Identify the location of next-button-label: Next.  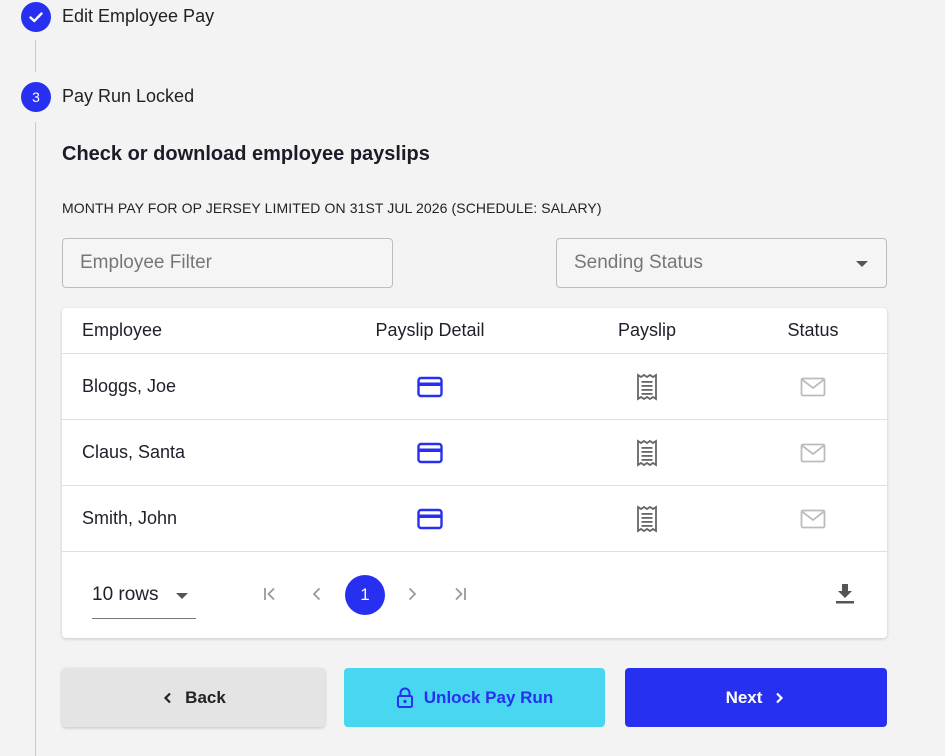
(744, 697).